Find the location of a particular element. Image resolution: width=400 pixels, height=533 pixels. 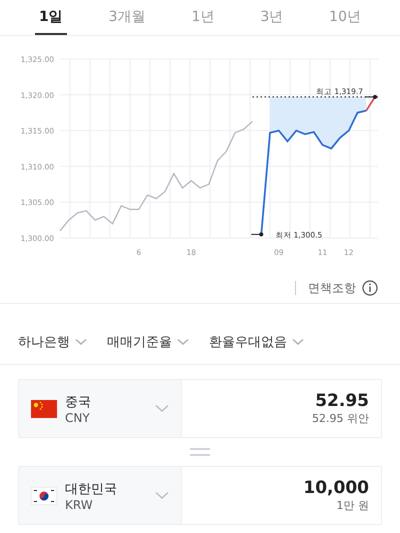

filter-dropdown: 환율우대없음 is located at coordinates (256, 342).